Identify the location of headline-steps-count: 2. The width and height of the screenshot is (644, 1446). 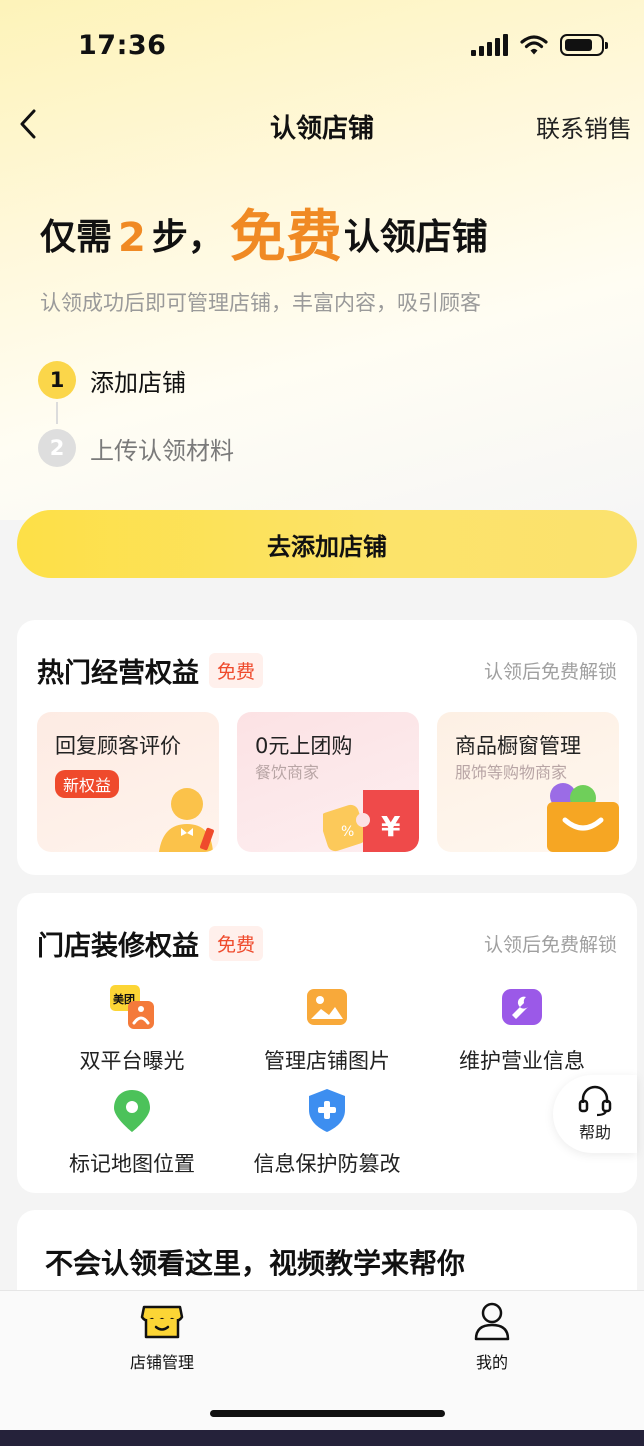
(132, 238).